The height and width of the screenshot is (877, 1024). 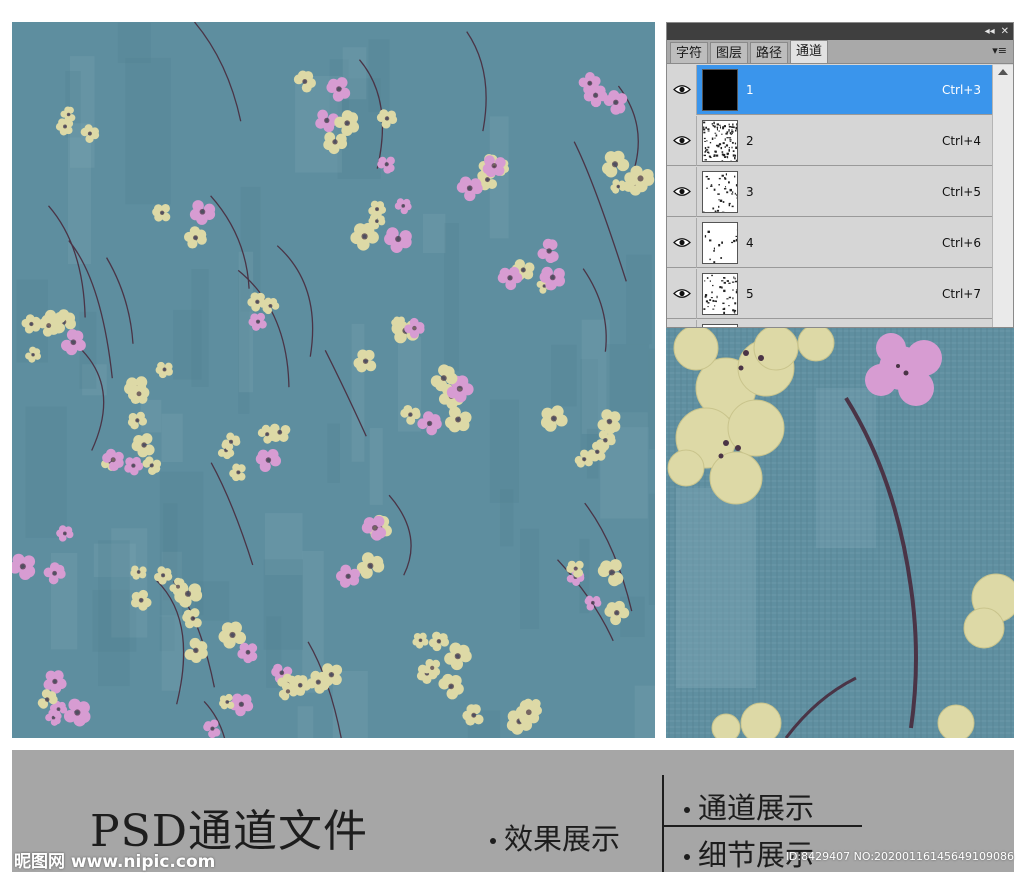 I want to click on channel-row: 3 Ctrl+5, so click(x=830, y=191).